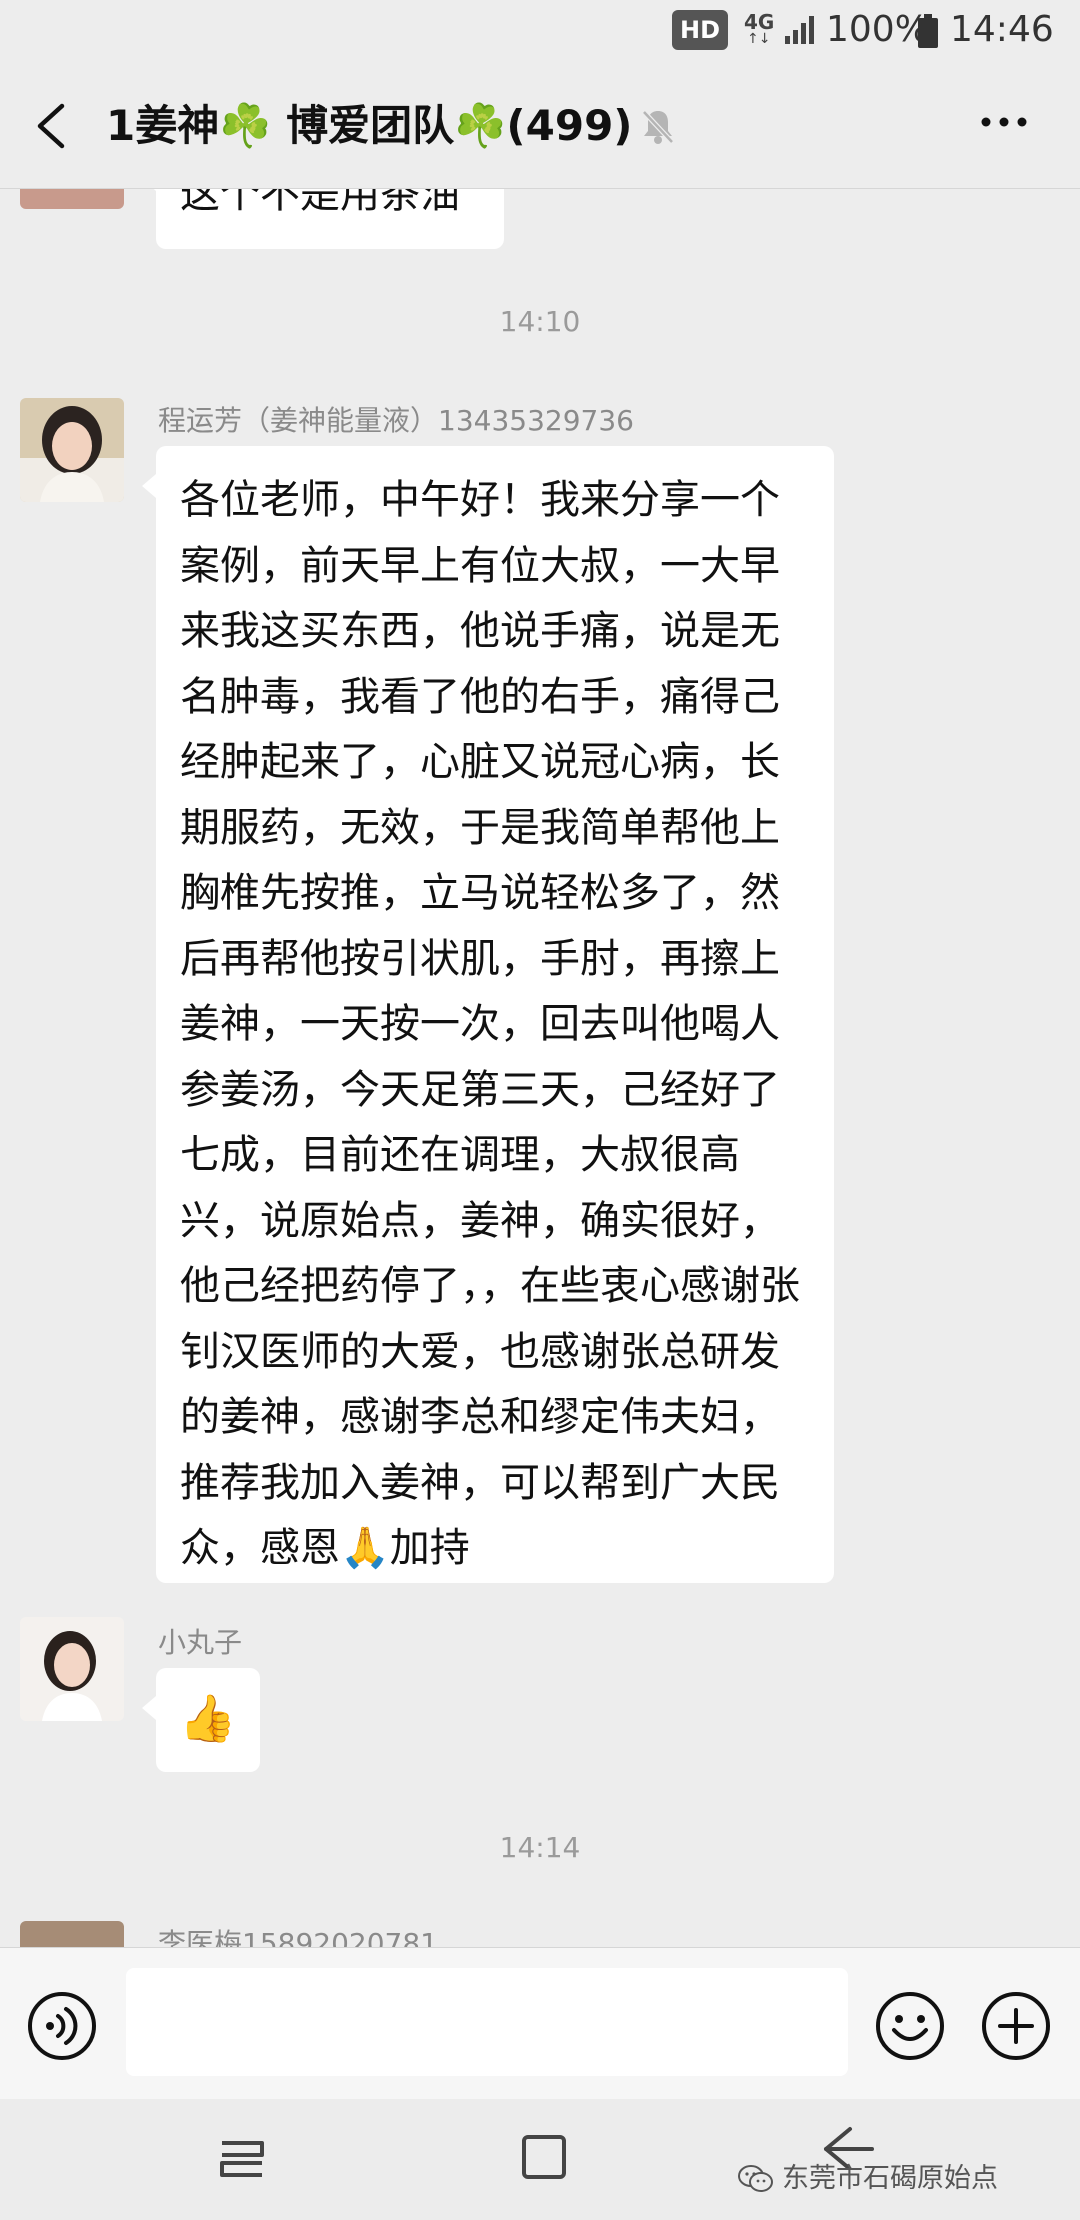 The image size is (1080, 2220). What do you see at coordinates (1002, 29) in the screenshot?
I see `status-time: 14:46` at bounding box center [1002, 29].